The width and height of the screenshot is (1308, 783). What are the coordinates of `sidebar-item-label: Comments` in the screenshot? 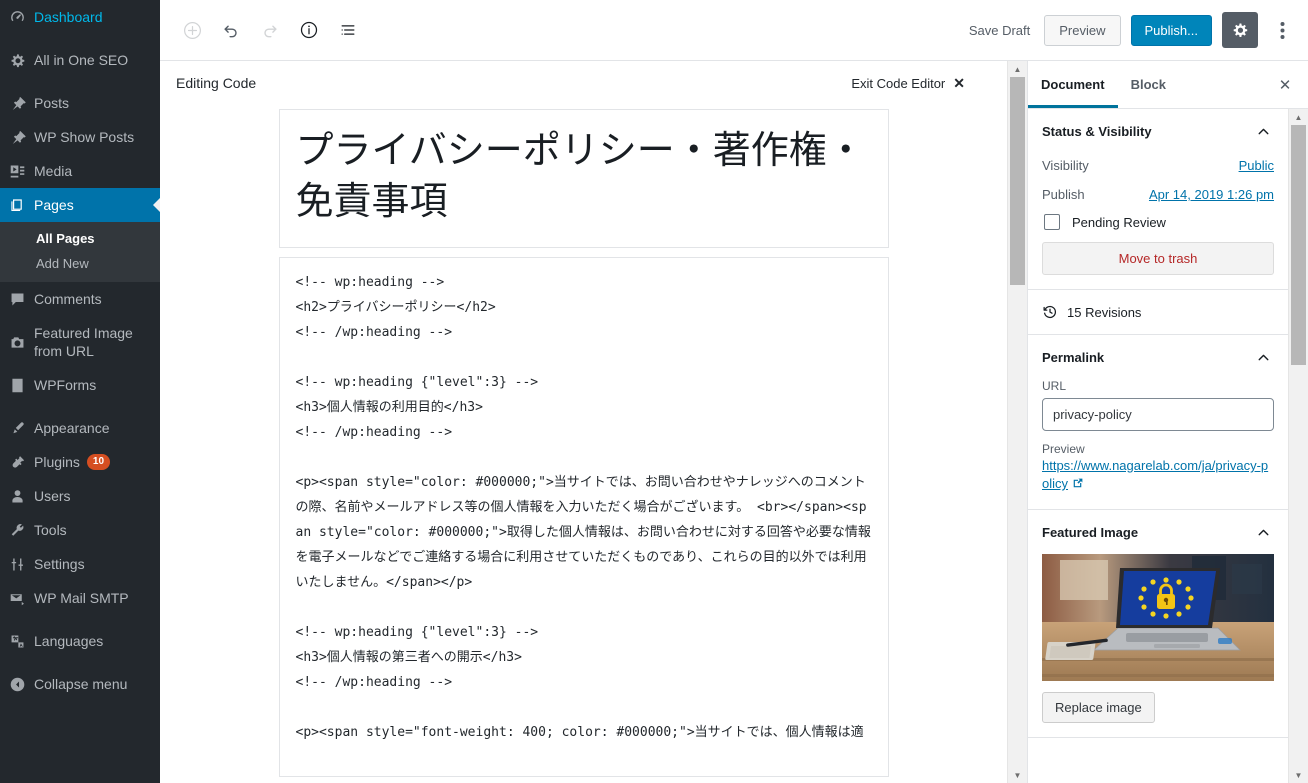 It's located at (68, 299).